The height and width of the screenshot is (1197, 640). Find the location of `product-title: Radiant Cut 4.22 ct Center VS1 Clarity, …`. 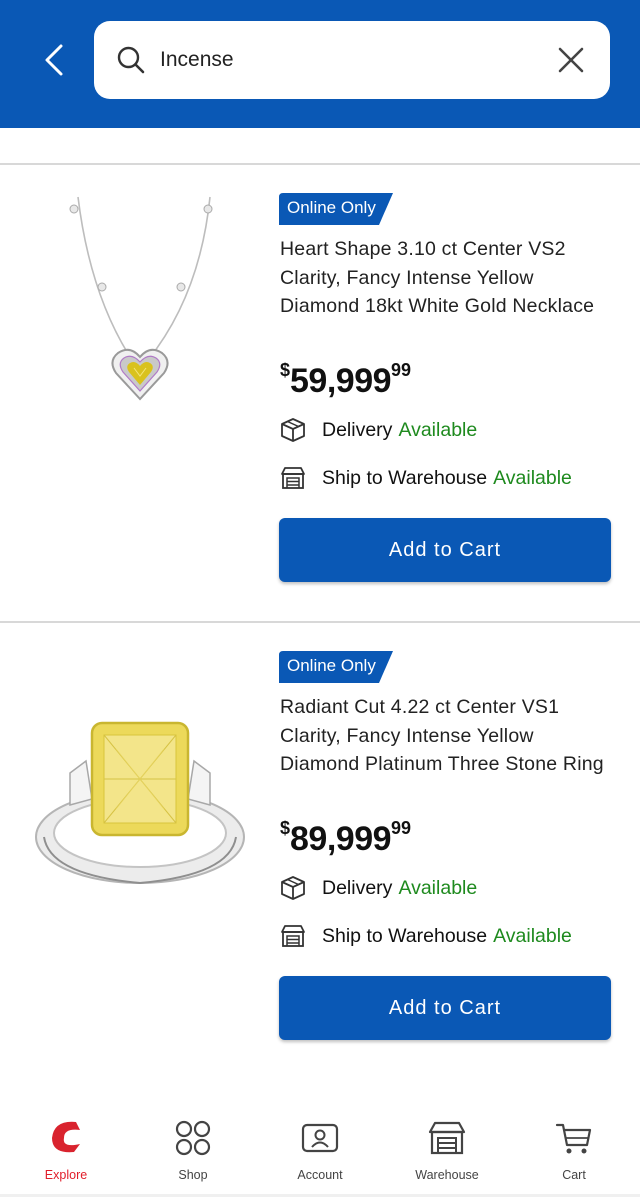

product-title: Radiant Cut 4.22 ct Center VS1 Clarity, … is located at coordinates (445, 736).